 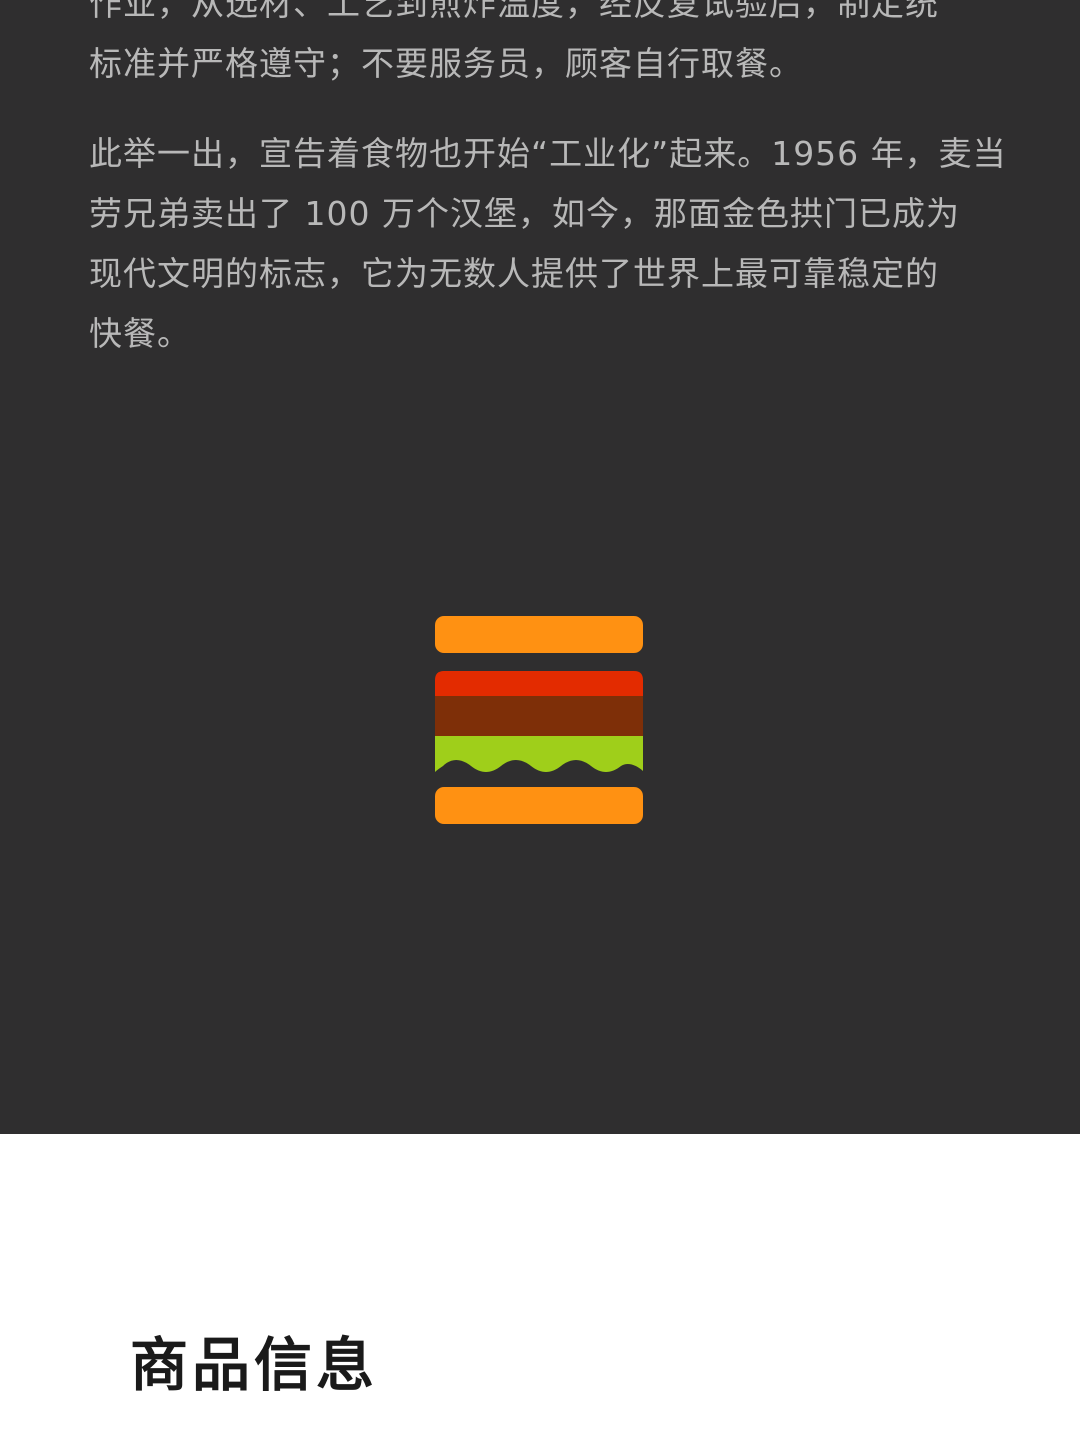 I want to click on section-title: 商品信息, so click(x=254, y=1365).